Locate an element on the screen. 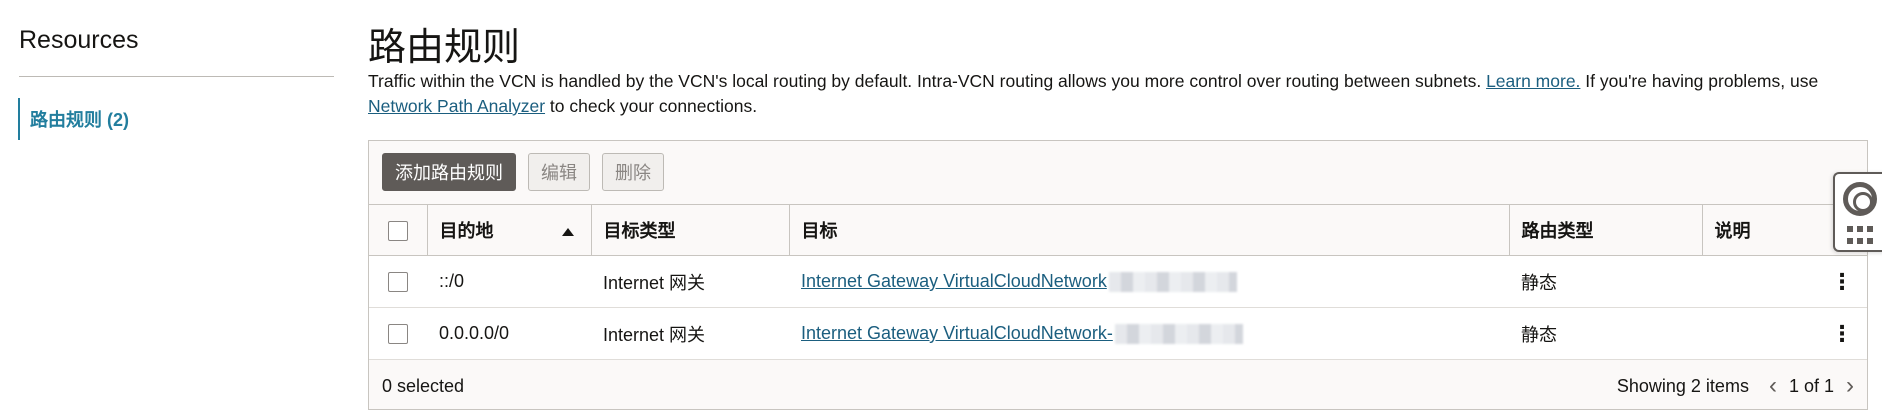  column-header-target-type: 目标类型 is located at coordinates (690, 230).